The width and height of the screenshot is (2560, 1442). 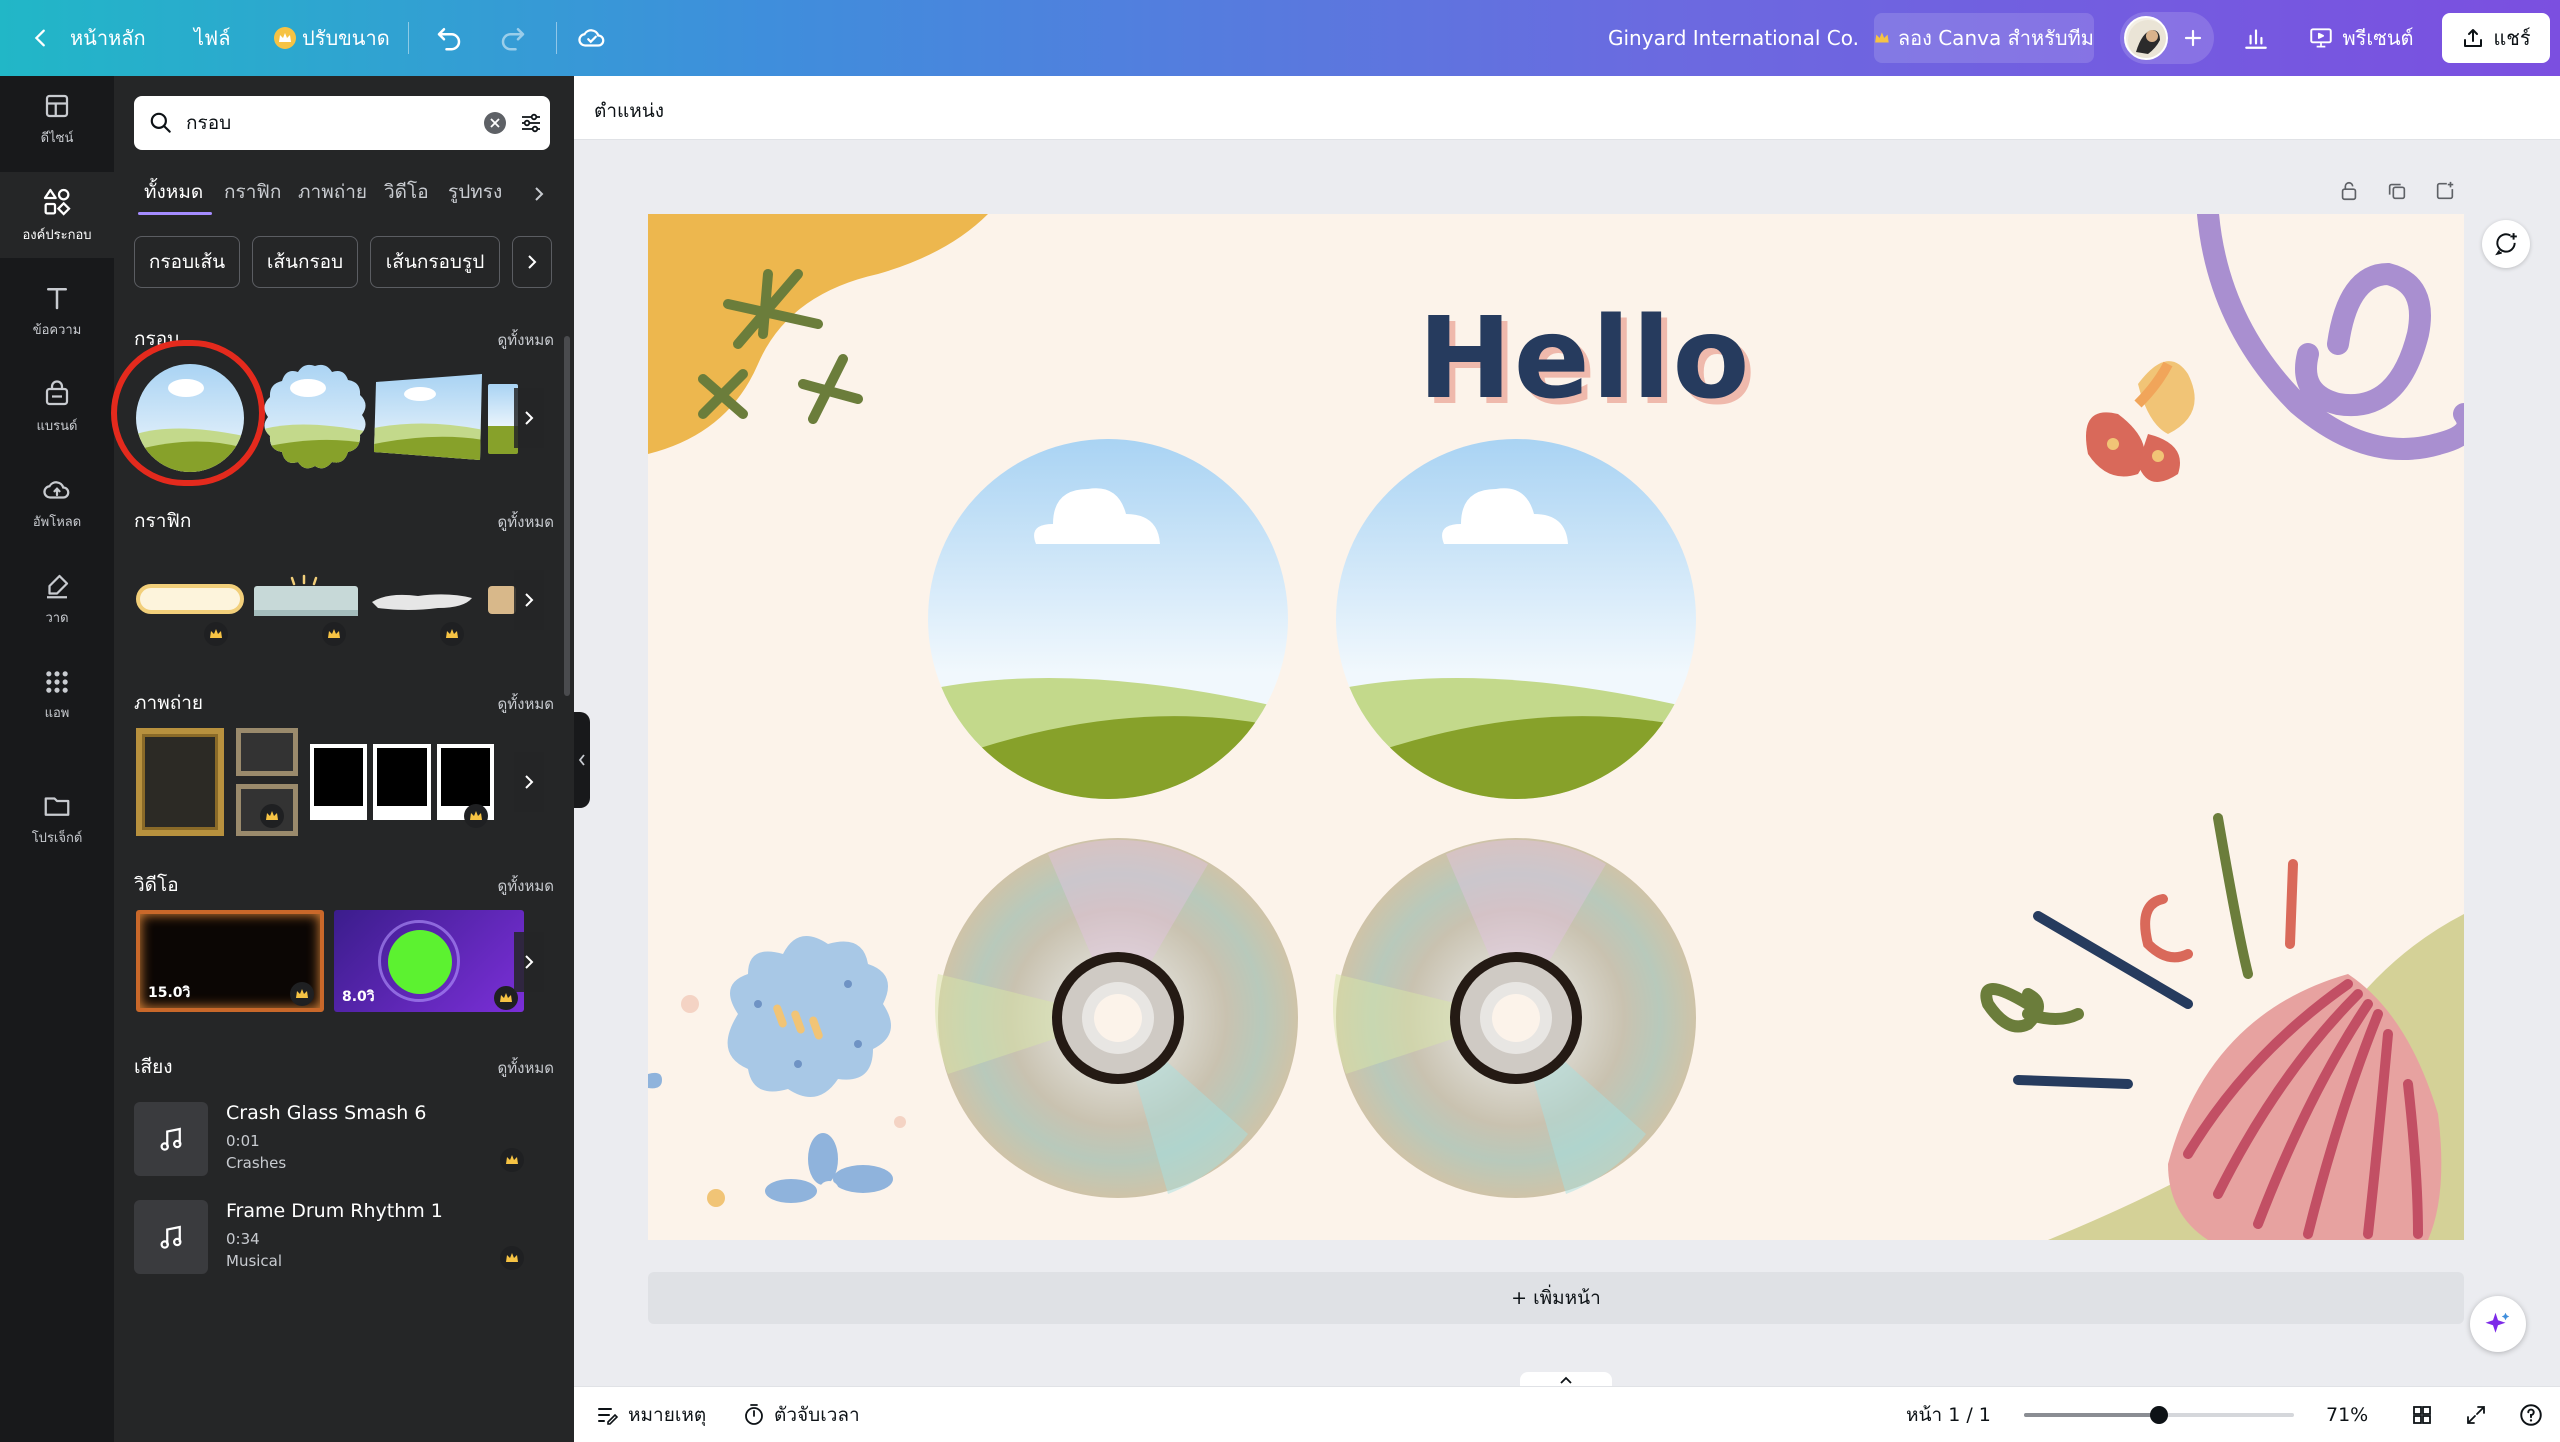 I want to click on rail-item-uploads: อัพโหลด, so click(x=57, y=503).